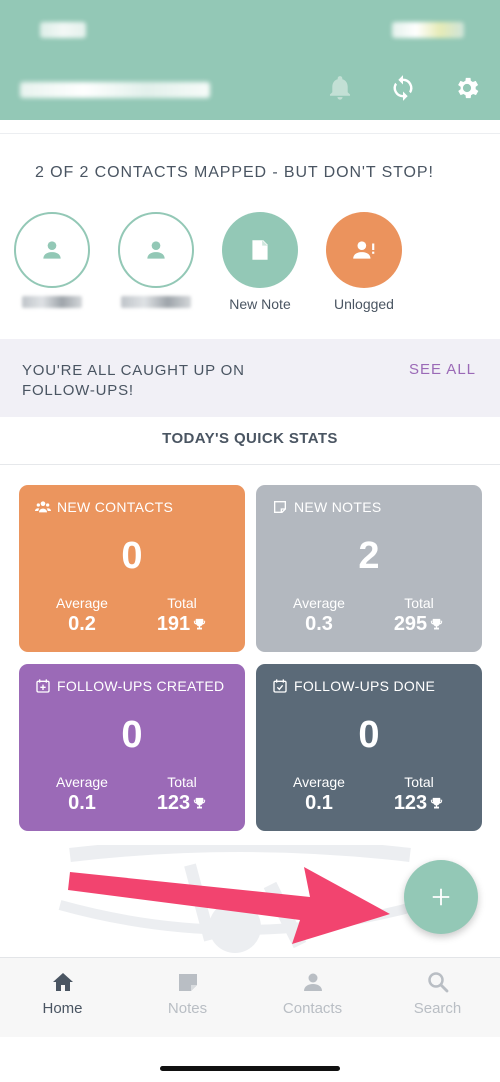  I want to click on card-header: FOLLOW-UPS DONE, so click(353, 686).